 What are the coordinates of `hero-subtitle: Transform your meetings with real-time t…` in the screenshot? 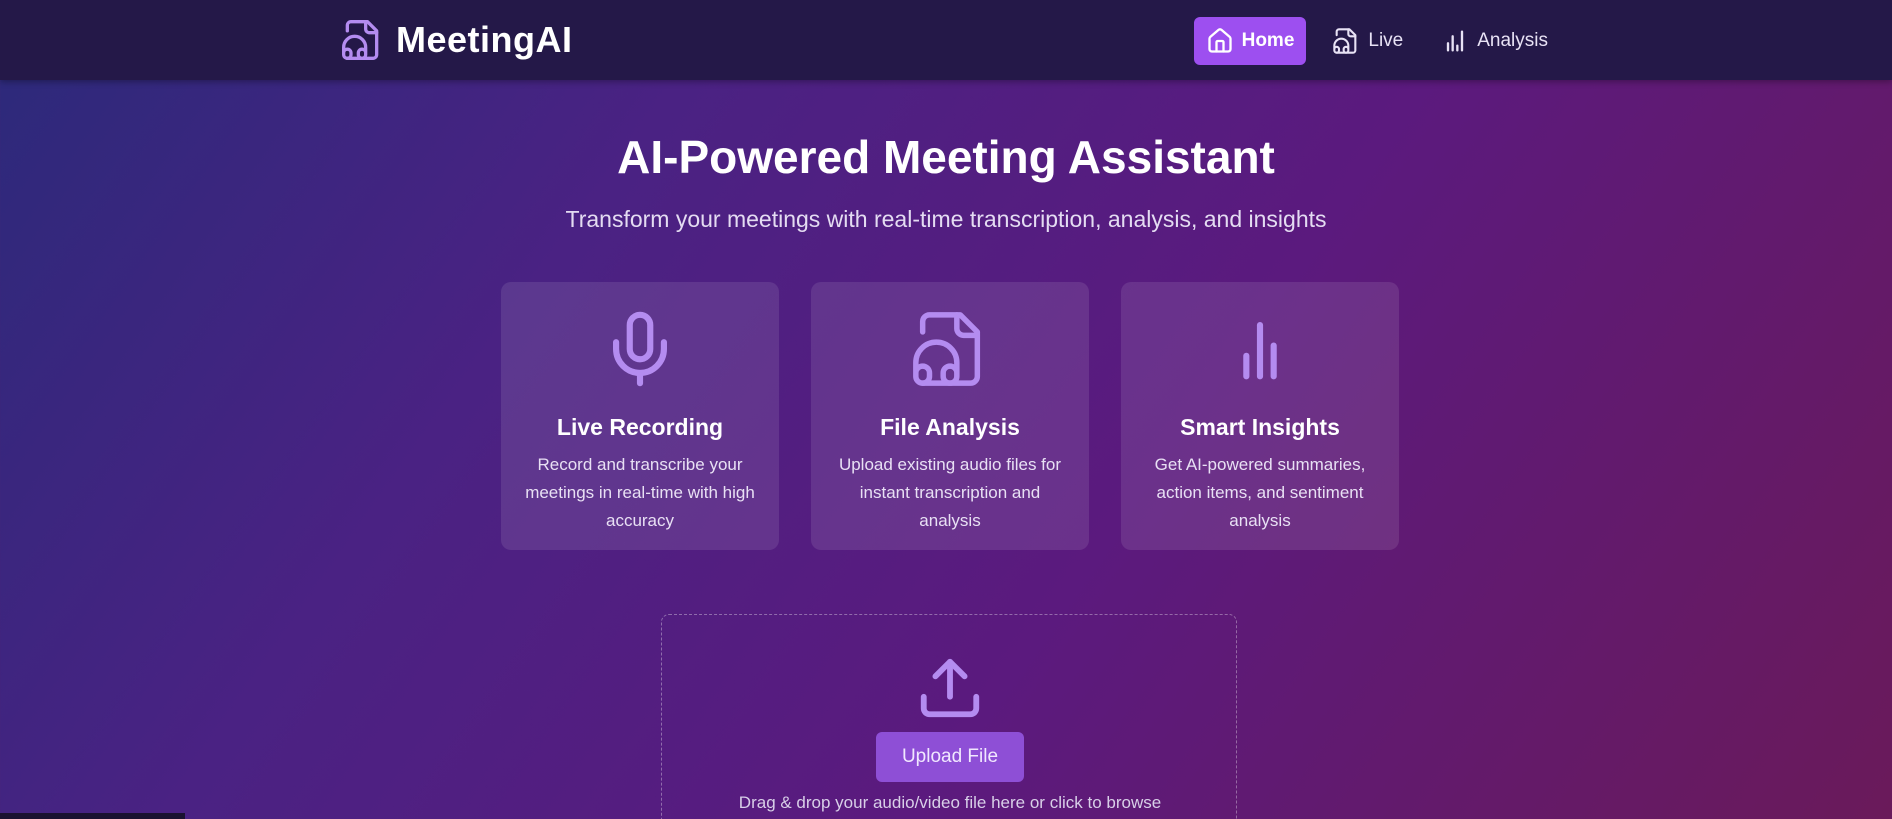 It's located at (946, 219).